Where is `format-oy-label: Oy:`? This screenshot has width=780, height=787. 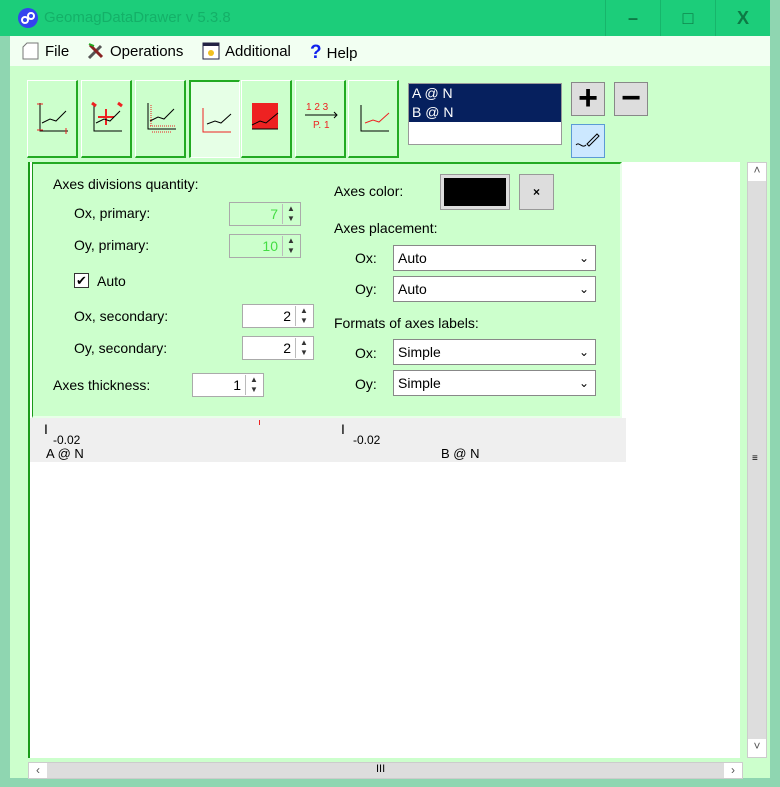
format-oy-label: Oy: is located at coordinates (366, 384).